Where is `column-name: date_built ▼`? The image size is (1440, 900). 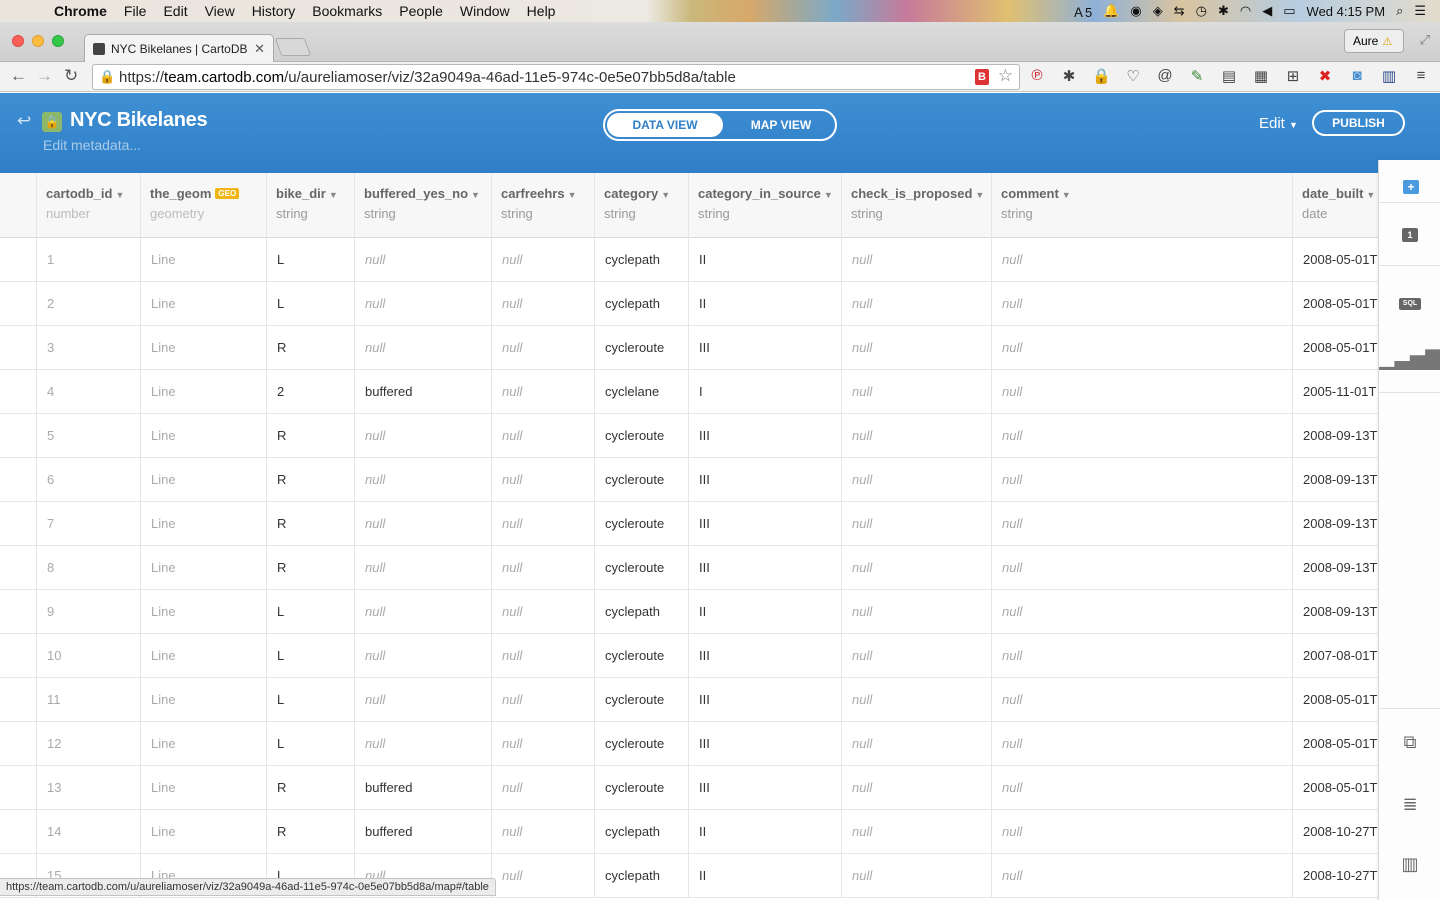 column-name: date_built ▼ is located at coordinates (1338, 193).